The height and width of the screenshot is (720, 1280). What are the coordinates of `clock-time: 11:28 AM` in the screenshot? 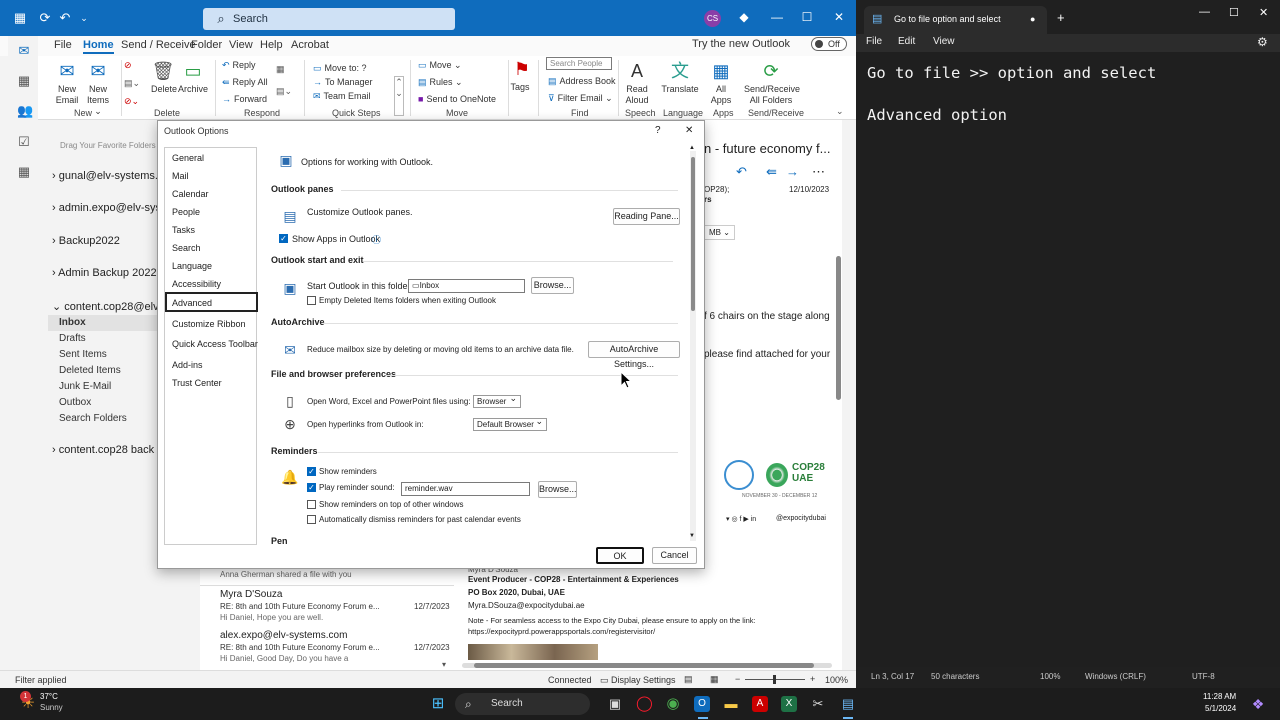 It's located at (1219, 696).